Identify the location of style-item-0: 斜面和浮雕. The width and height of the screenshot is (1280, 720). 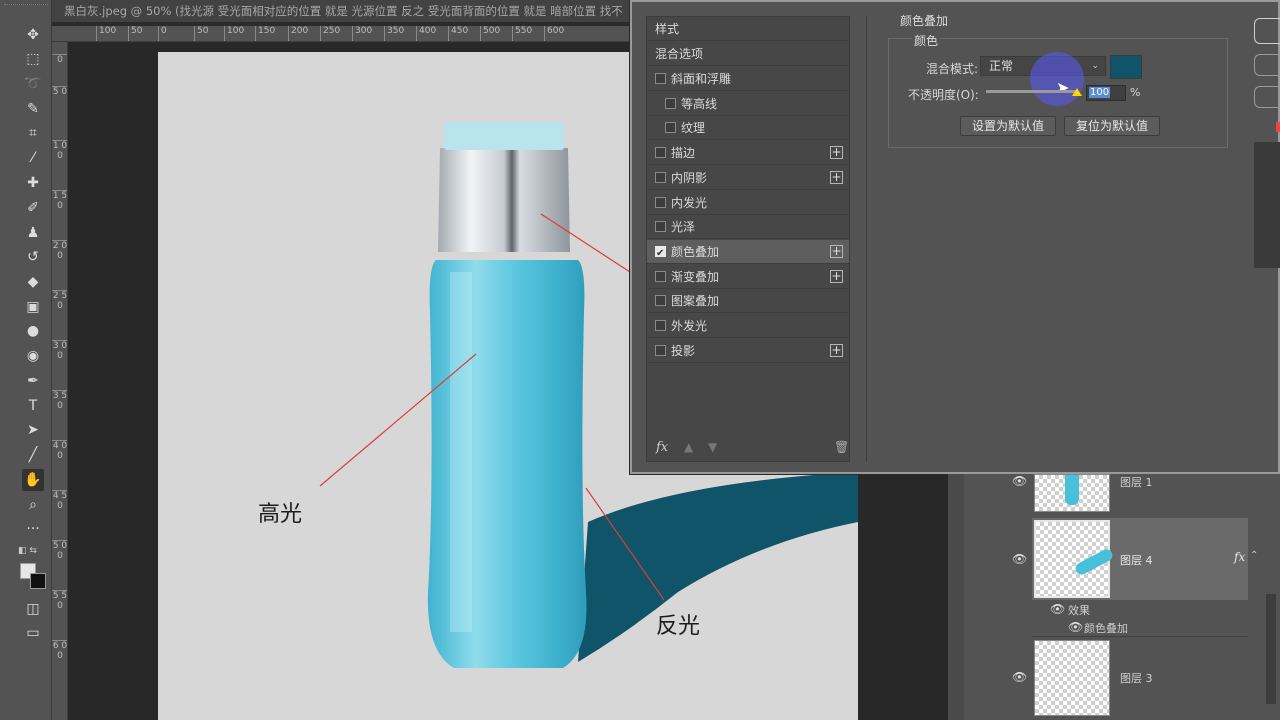
(748, 79).